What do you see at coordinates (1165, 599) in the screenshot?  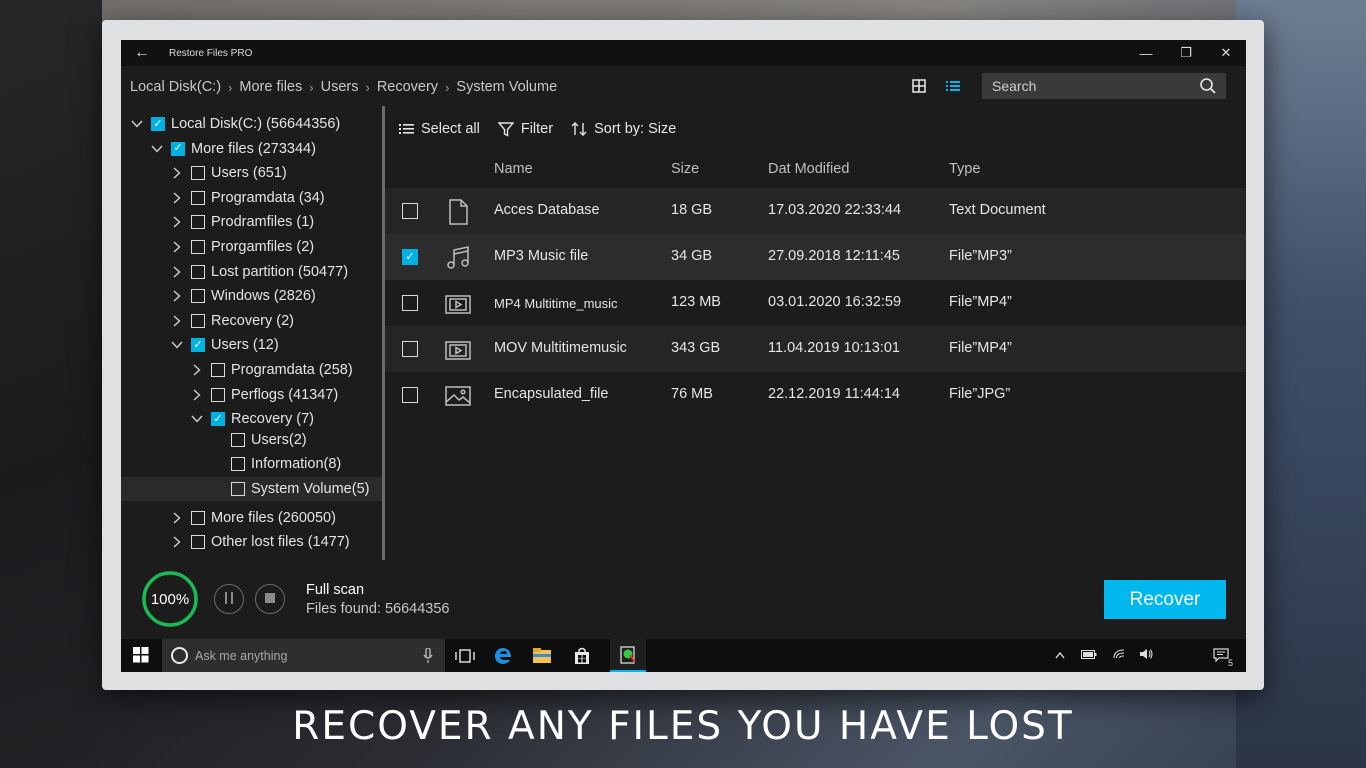 I see `recover-button: Recover` at bounding box center [1165, 599].